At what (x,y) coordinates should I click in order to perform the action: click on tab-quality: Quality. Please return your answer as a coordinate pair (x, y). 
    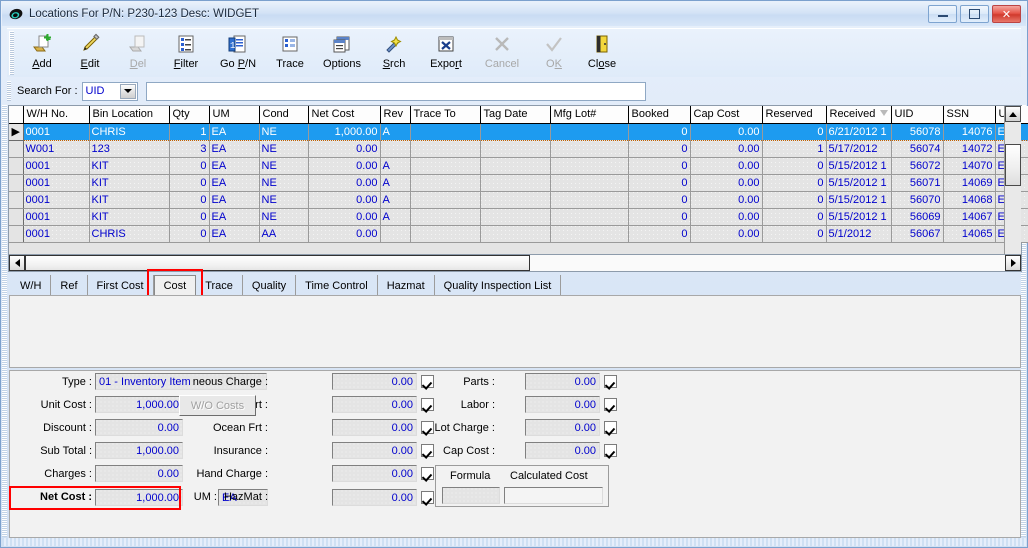
    Looking at the image, I should click on (270, 285).